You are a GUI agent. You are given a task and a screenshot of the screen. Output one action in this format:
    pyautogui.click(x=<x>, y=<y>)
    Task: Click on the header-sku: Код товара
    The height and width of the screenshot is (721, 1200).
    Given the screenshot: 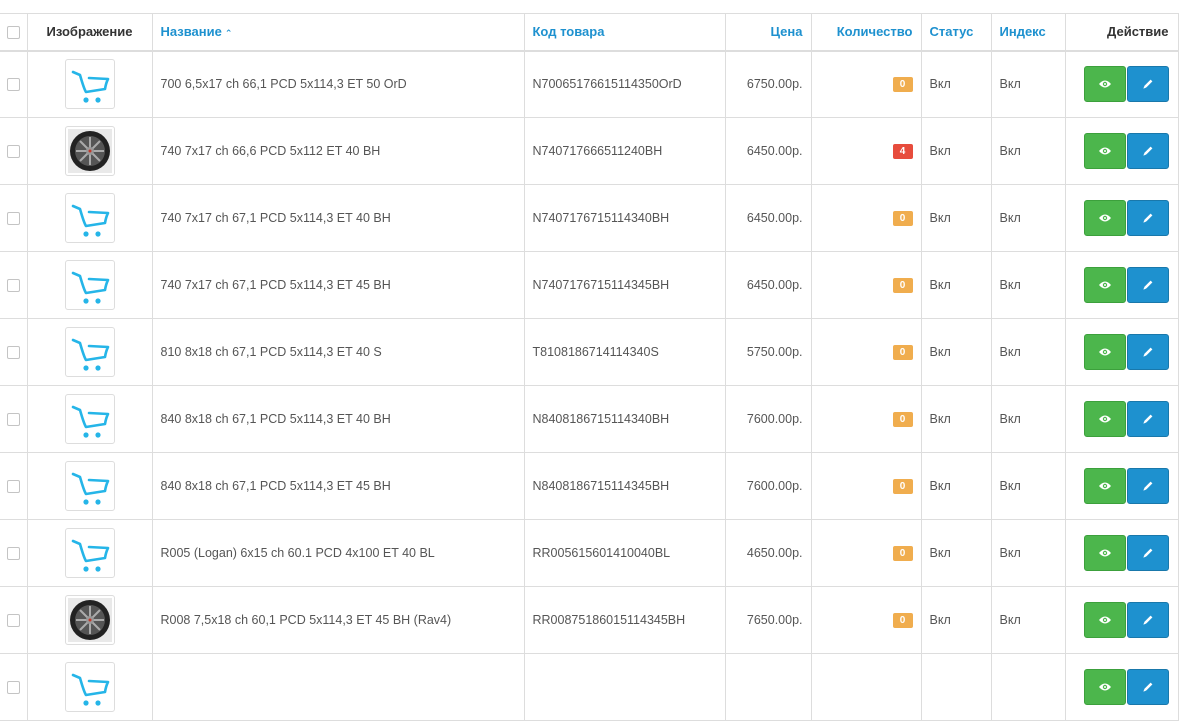 What is the action you would take?
    pyautogui.click(x=624, y=32)
    